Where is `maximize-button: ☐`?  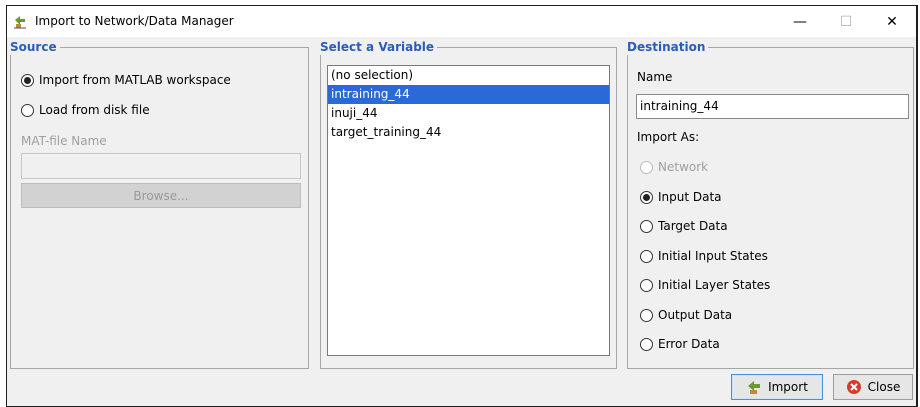
maximize-button: ☐ is located at coordinates (846, 21).